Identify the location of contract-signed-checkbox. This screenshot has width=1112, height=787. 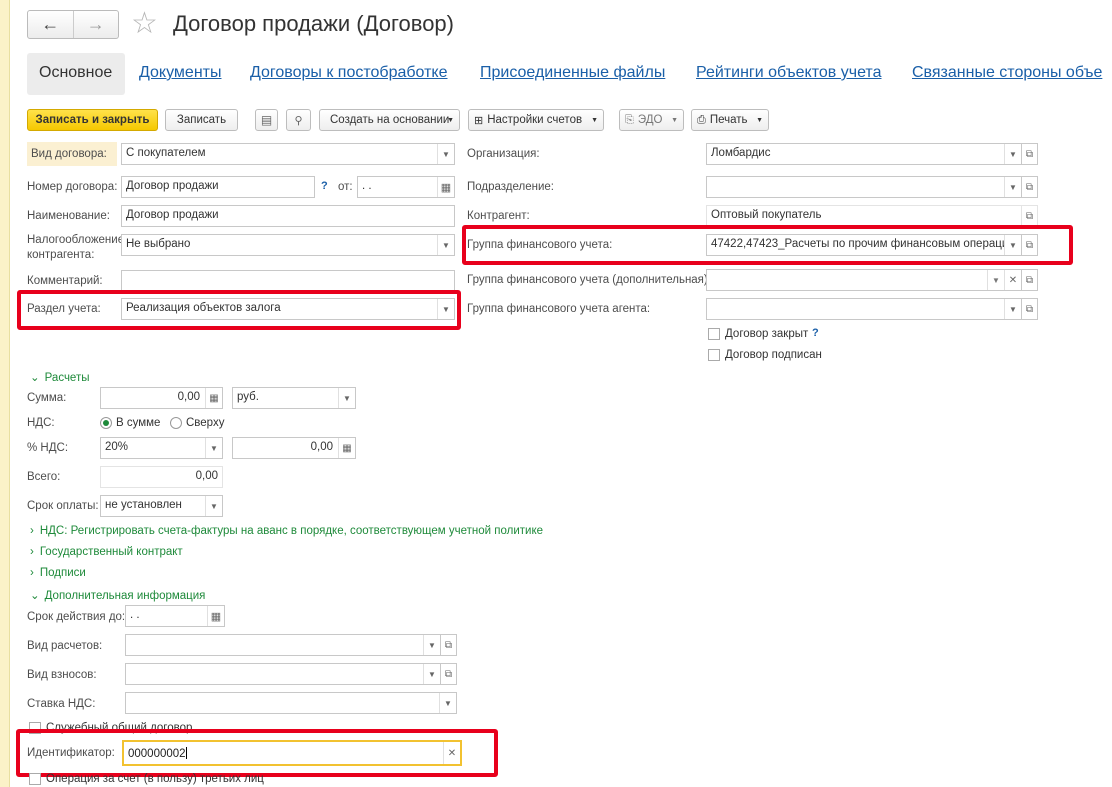
(714, 355).